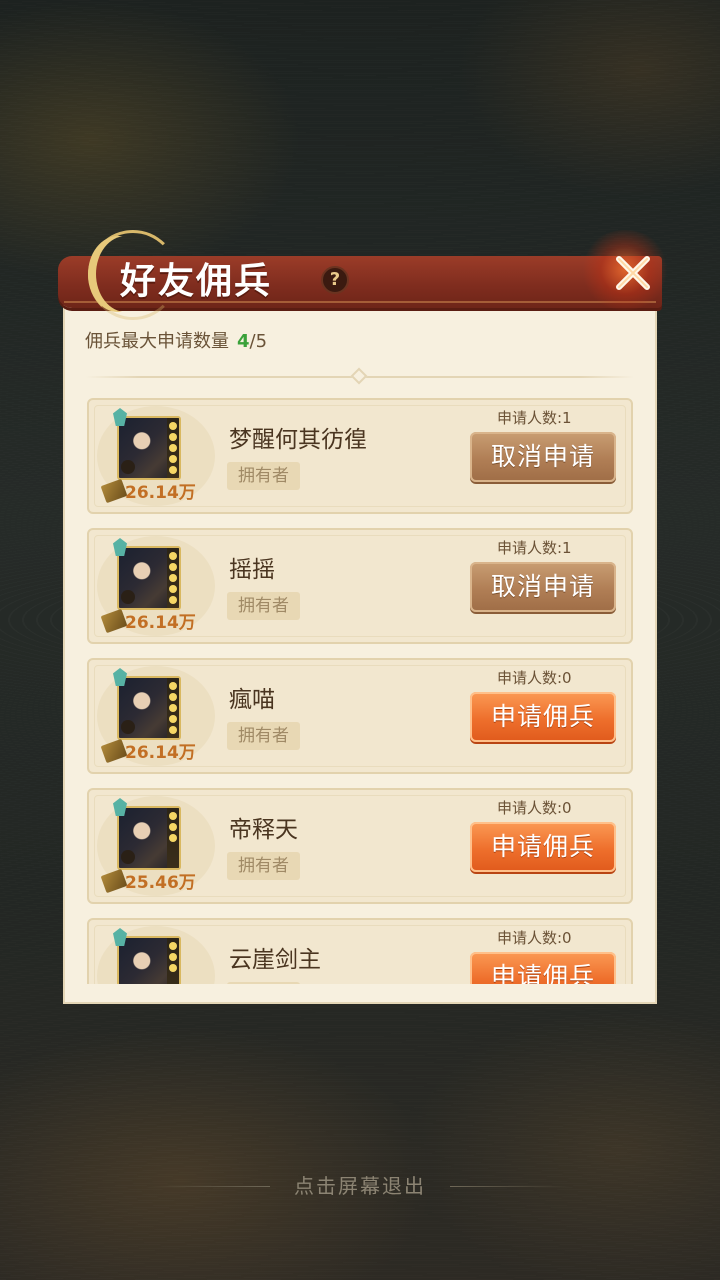 This screenshot has width=720, height=1280. Describe the element at coordinates (275, 960) in the screenshot. I see `player-name: 云崖剑主` at that location.